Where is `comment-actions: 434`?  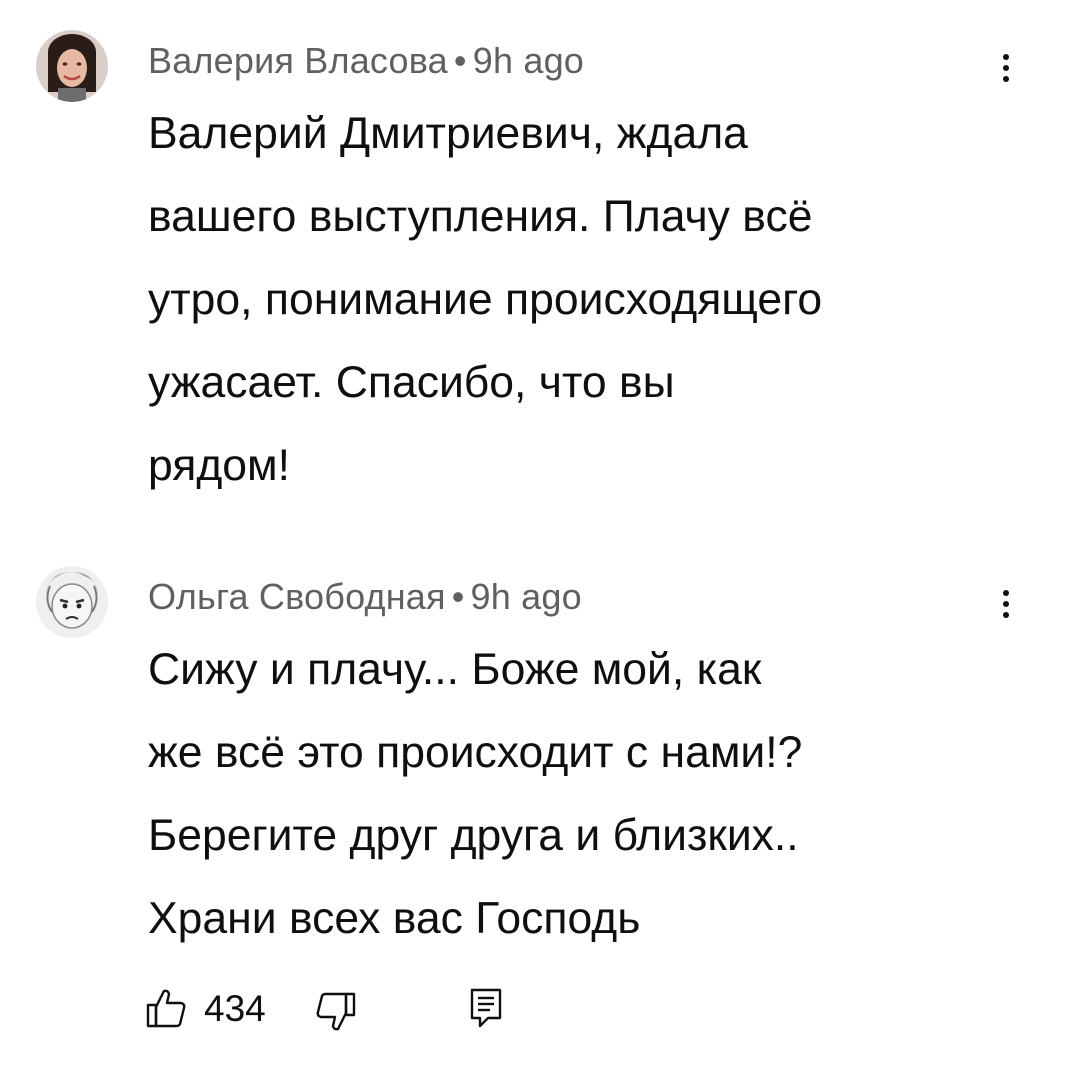 comment-actions: 434 is located at coordinates (540, 1014).